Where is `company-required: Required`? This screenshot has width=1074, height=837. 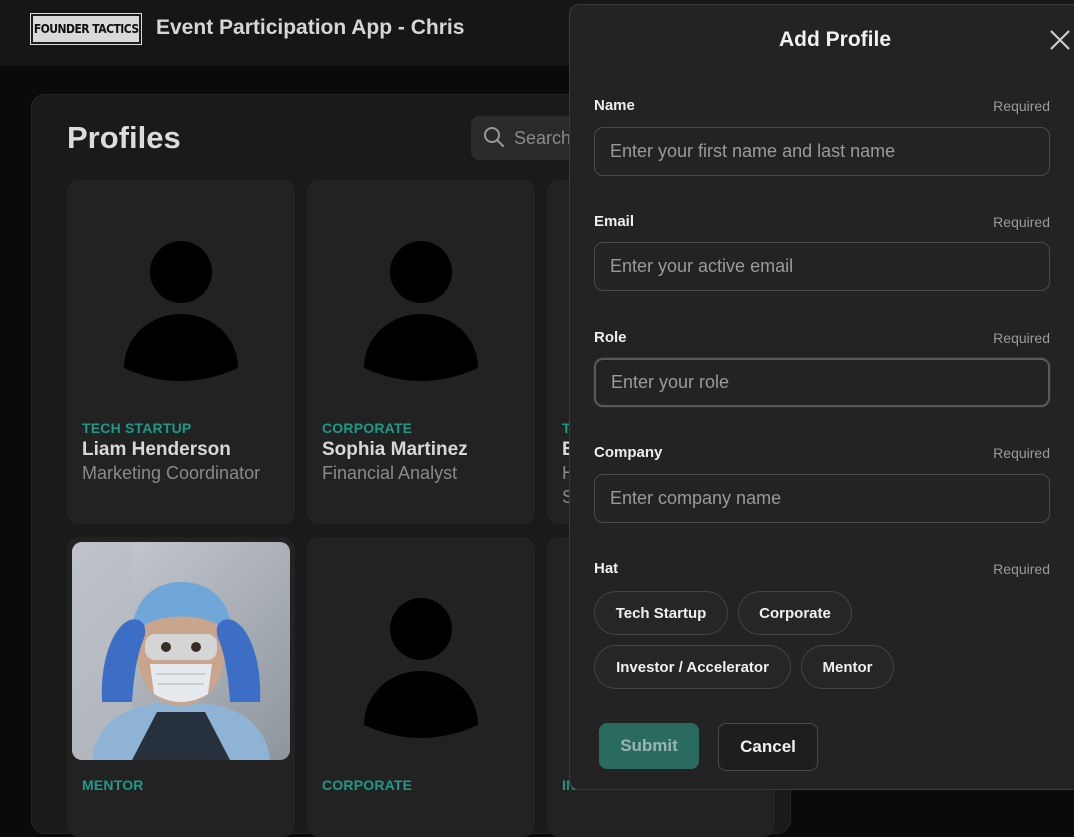 company-required: Required is located at coordinates (1021, 453).